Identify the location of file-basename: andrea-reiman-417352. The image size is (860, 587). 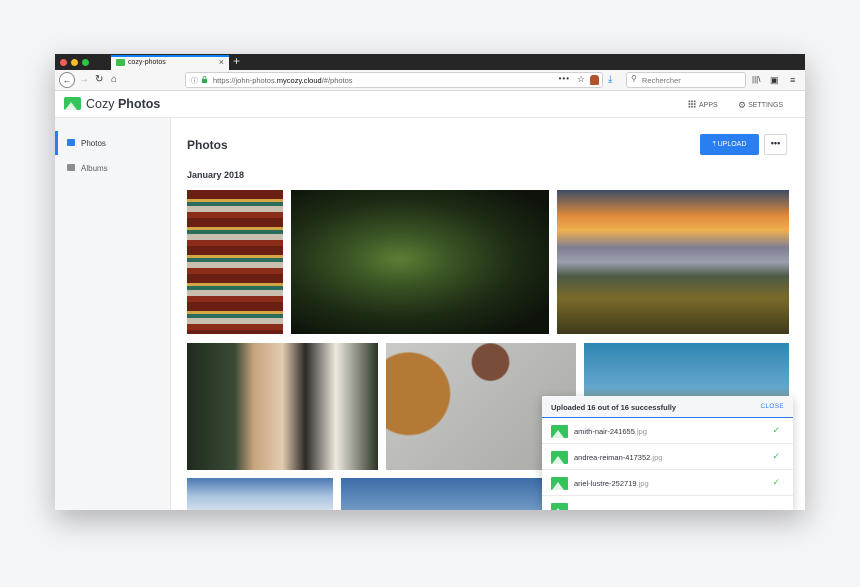
(612, 457).